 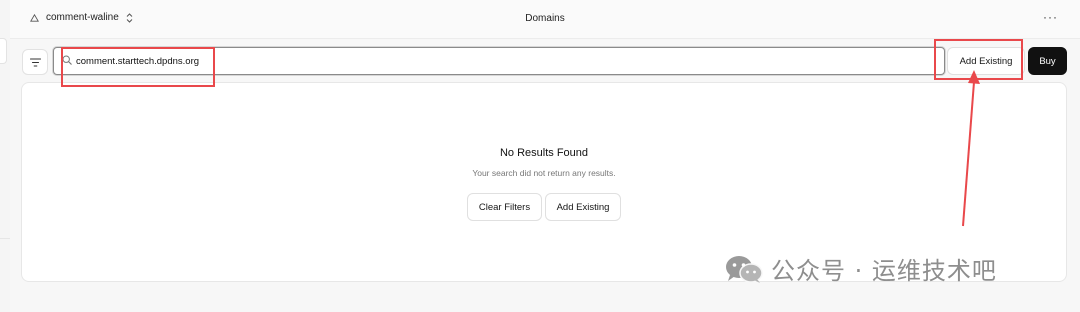 What do you see at coordinates (504, 207) in the screenshot?
I see `clear-filters-button: Clear Filters` at bounding box center [504, 207].